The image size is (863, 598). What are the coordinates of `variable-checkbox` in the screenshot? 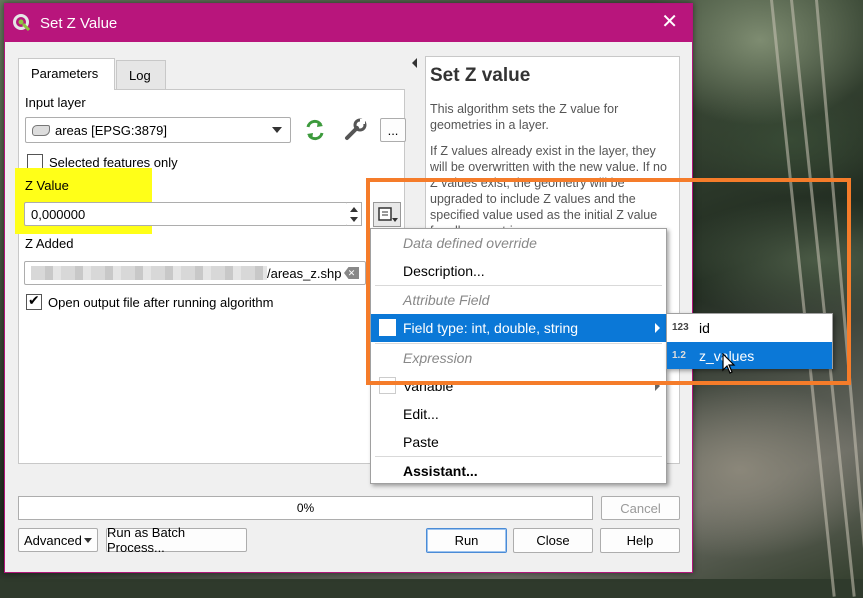 It's located at (387, 385).